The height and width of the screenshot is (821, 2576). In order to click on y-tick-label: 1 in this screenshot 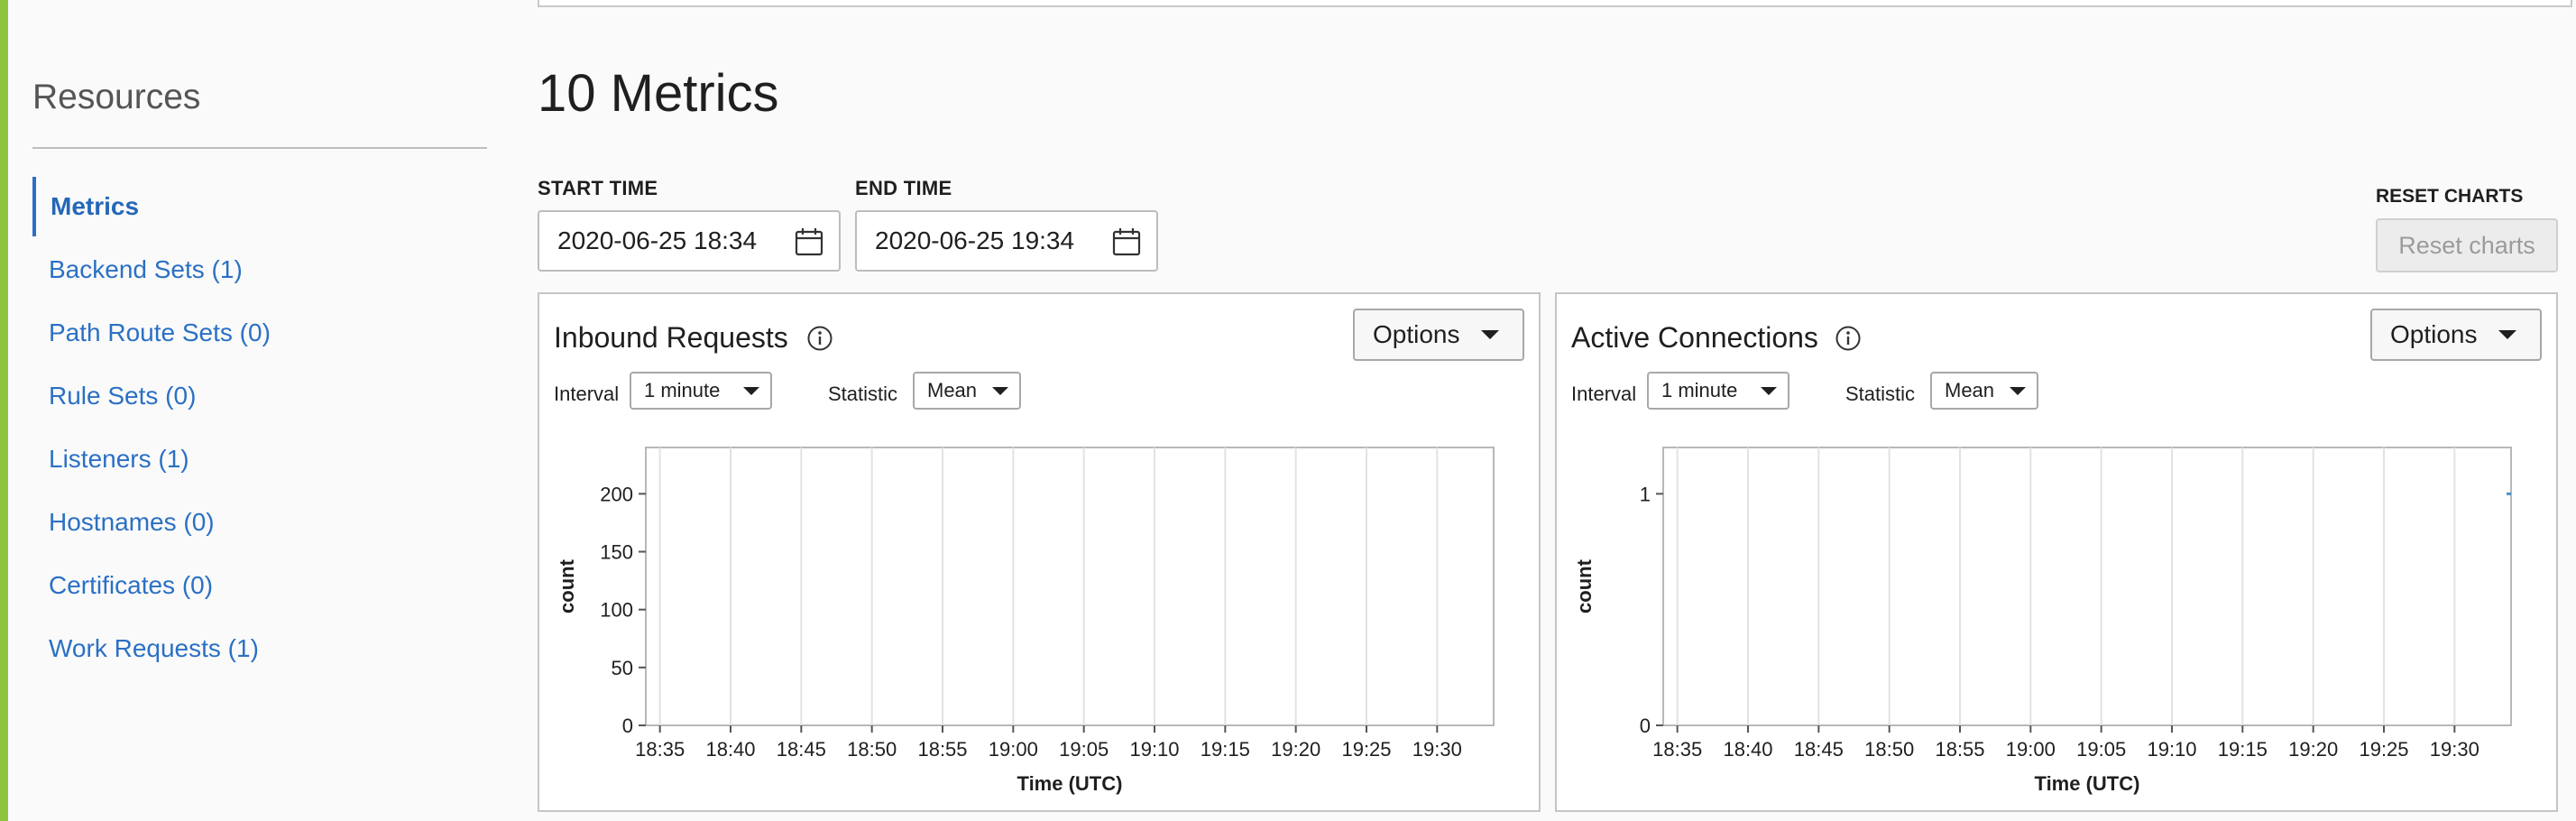, I will do `click(1645, 494)`.